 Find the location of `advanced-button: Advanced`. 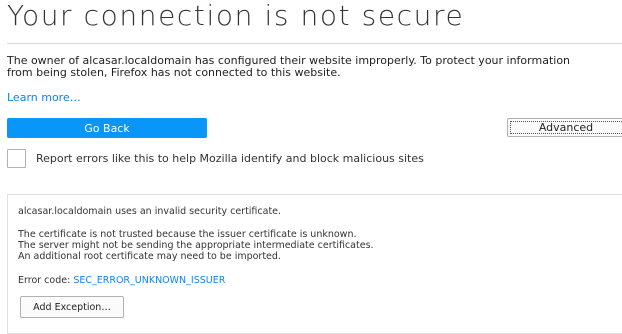

advanced-button: Advanced is located at coordinates (564, 127).